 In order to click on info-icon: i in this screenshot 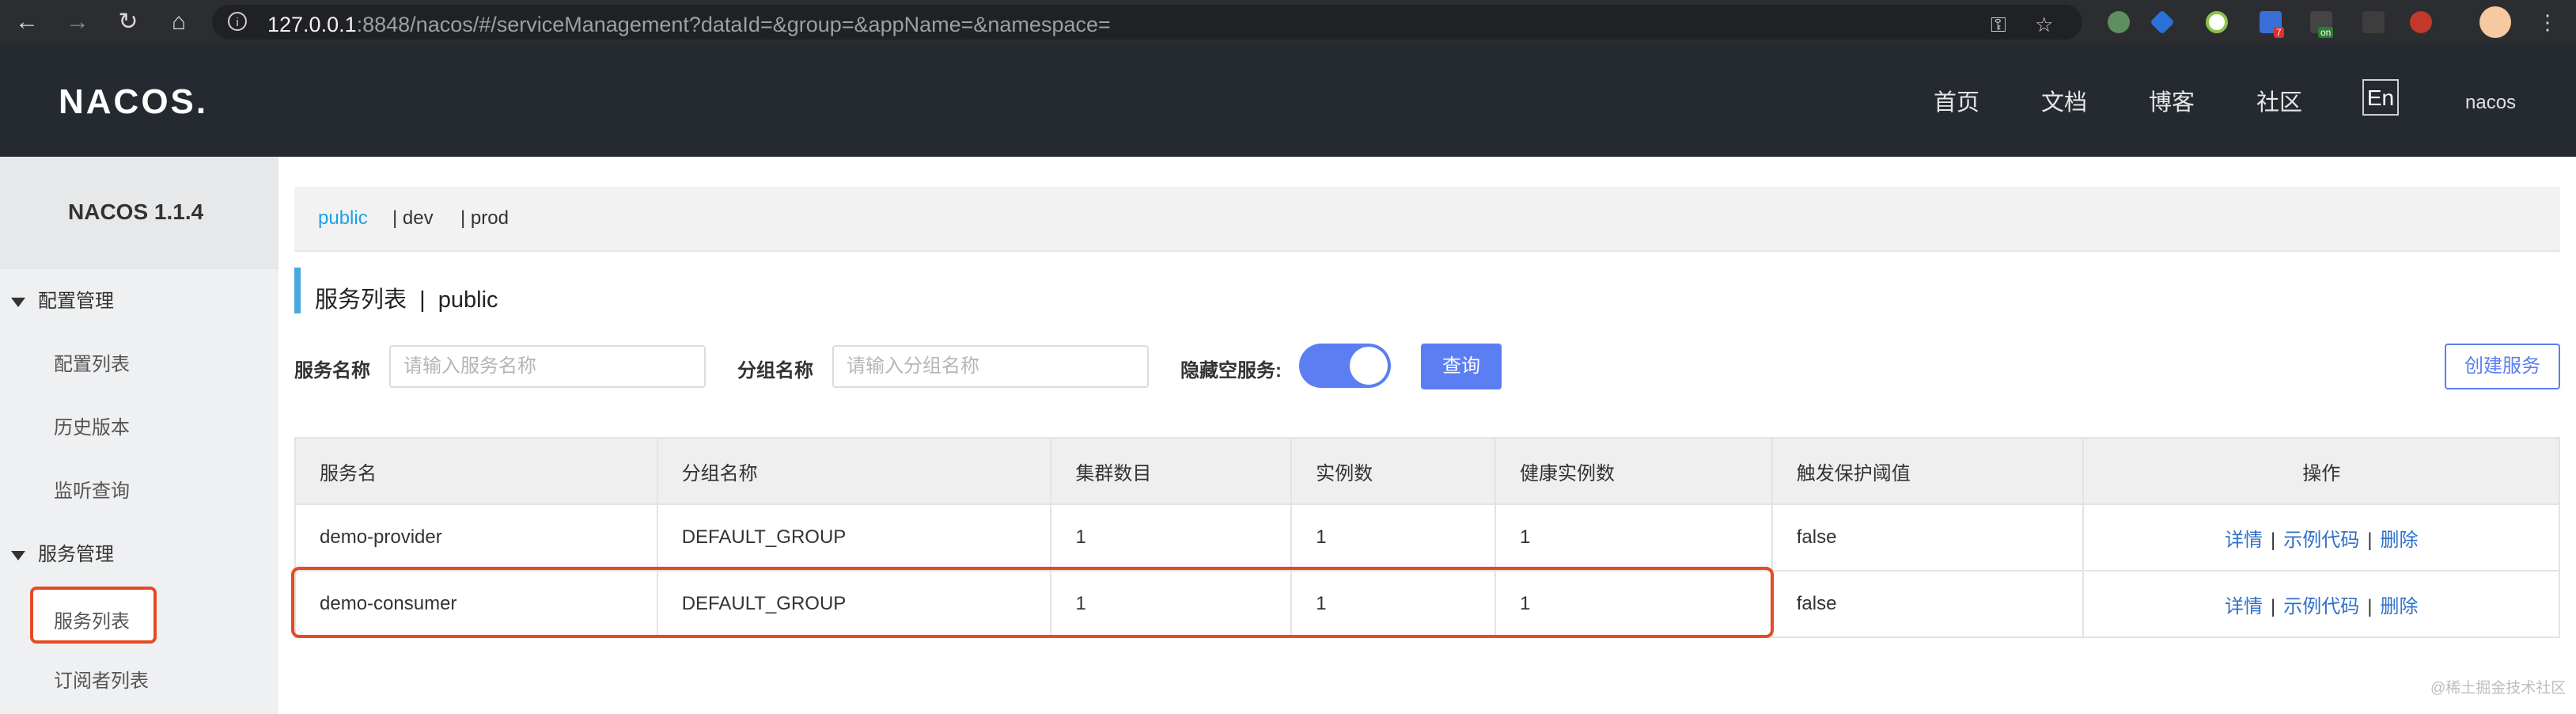, I will do `click(238, 21)`.